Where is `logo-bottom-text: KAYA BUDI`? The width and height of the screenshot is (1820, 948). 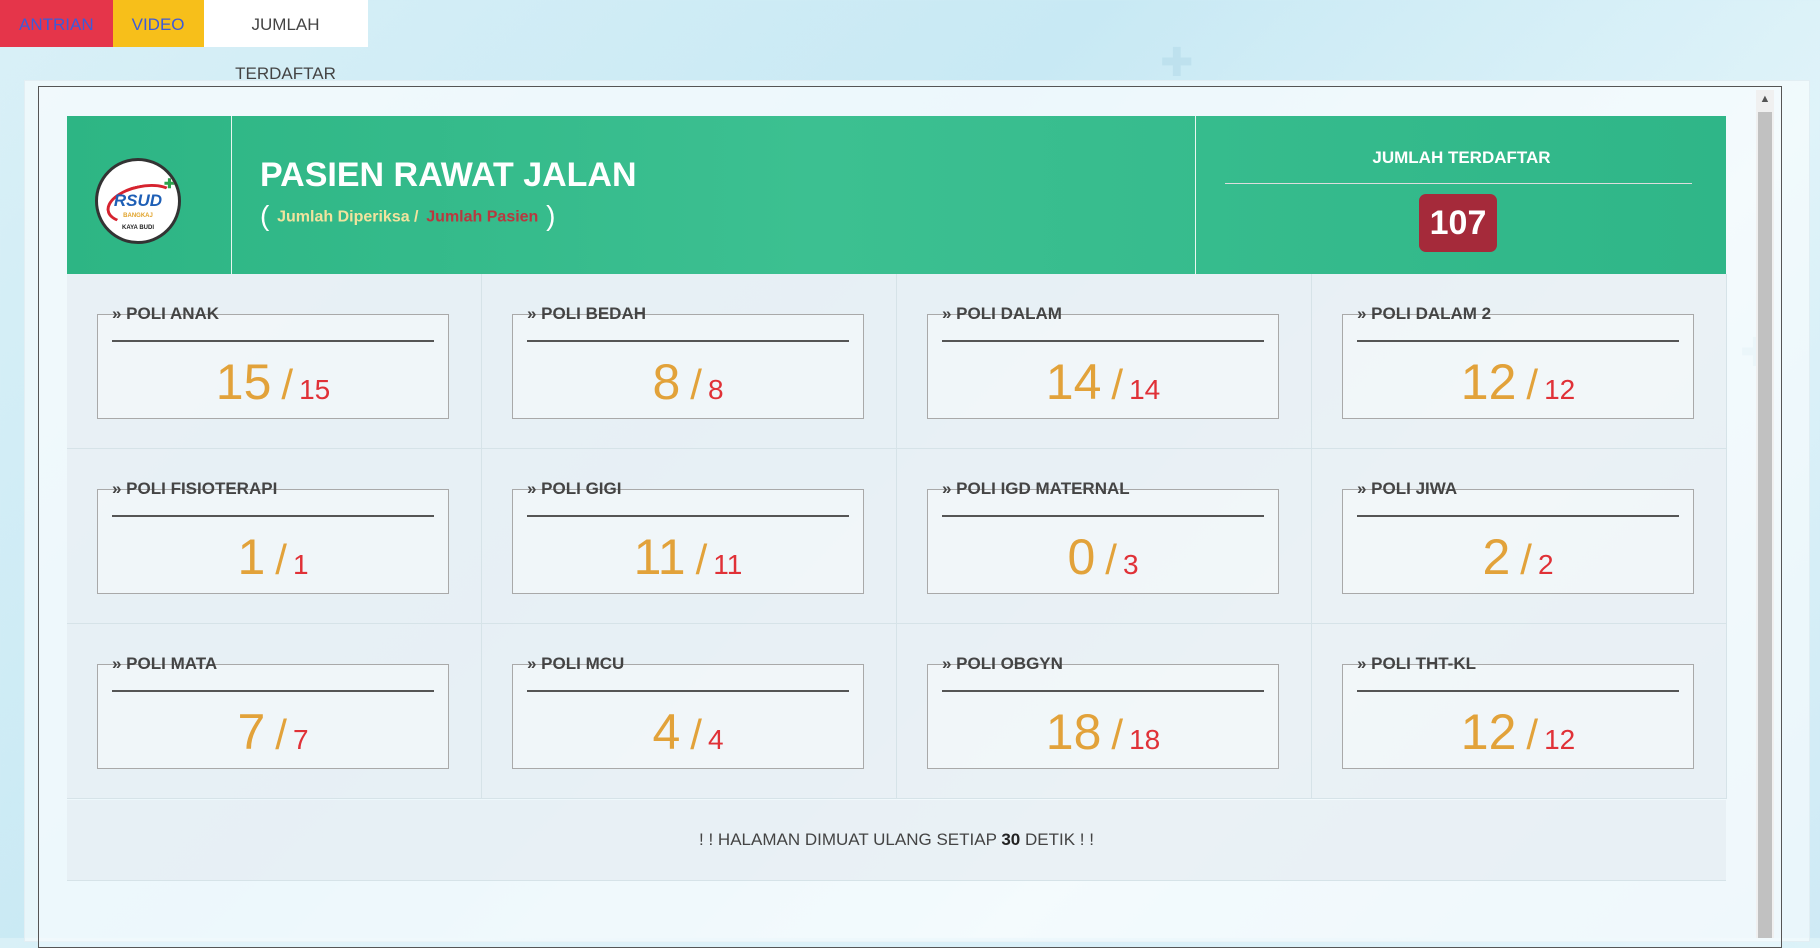 logo-bottom-text: KAYA BUDI is located at coordinates (137, 228).